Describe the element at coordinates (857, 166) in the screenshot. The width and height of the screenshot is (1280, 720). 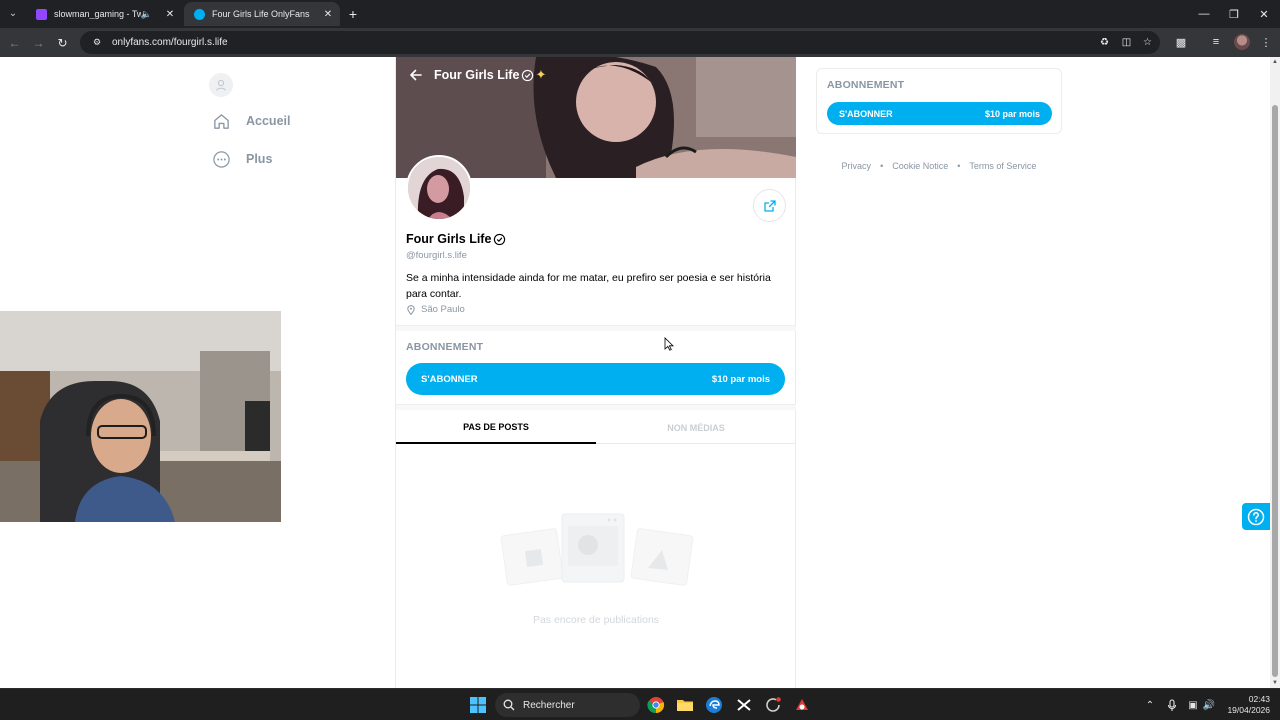
I see `privacy-link: Privacy` at that location.